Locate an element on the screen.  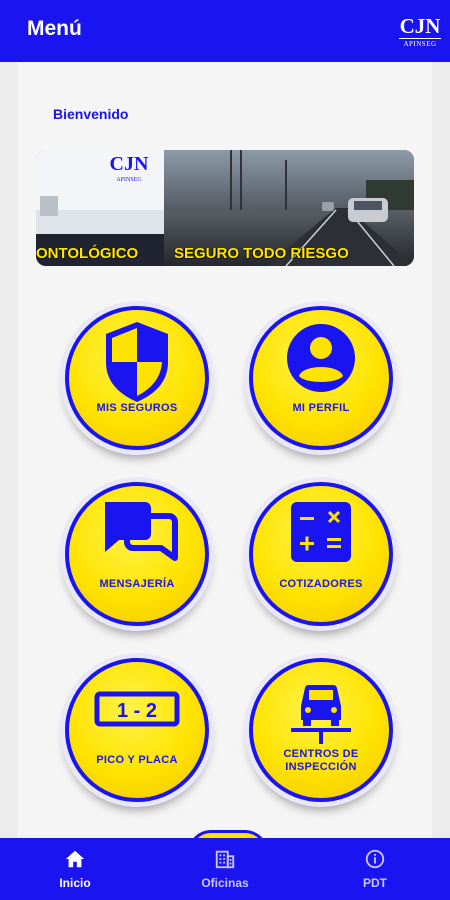
svg-text: 1 - 2 is located at coordinates (137, 711).